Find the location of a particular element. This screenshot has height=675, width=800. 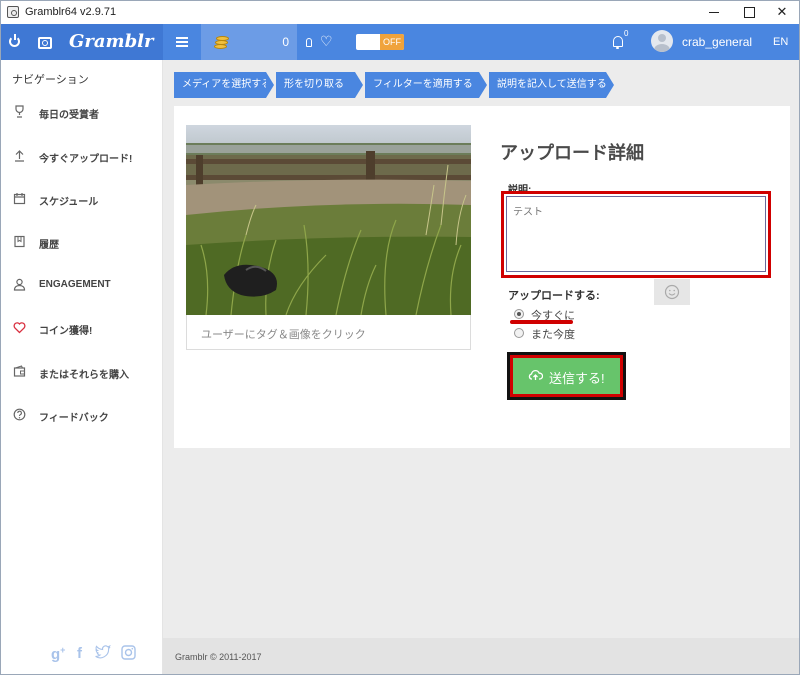

person-icon is located at coordinates (309, 42).